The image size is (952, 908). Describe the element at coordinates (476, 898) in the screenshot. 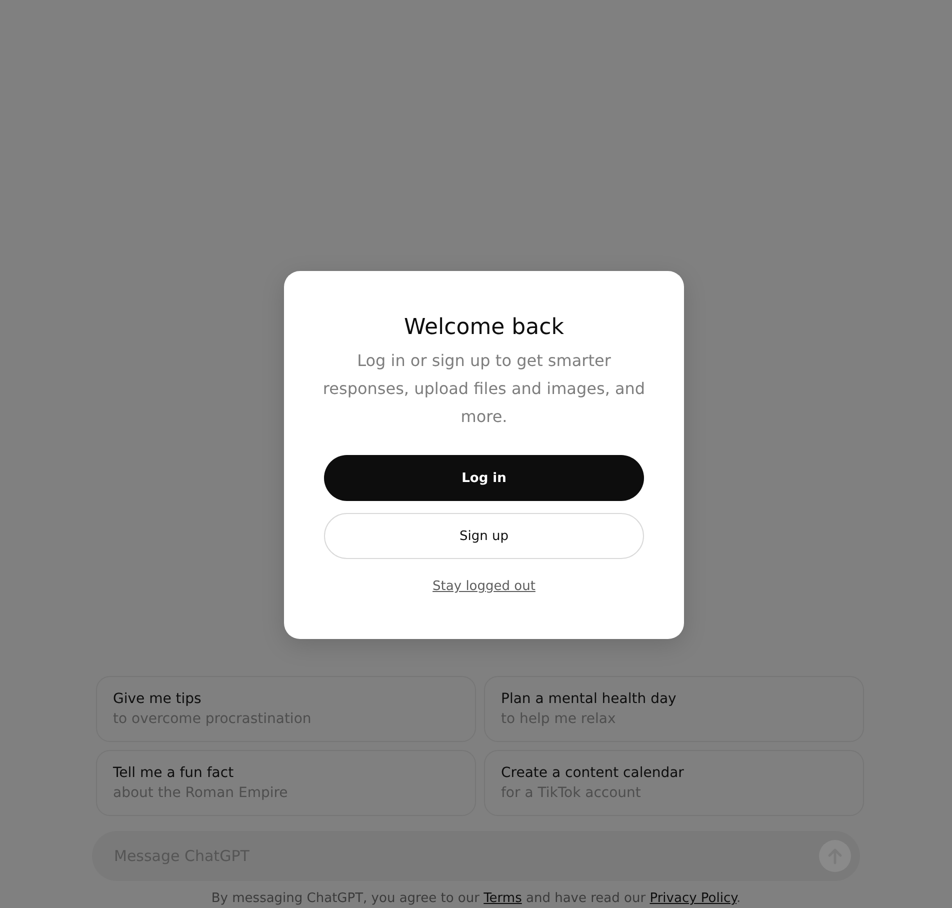

I see `disclaimer-text: By messaging ChatGPT, you agree to our Terms and have read our Privacy Policy.` at that location.